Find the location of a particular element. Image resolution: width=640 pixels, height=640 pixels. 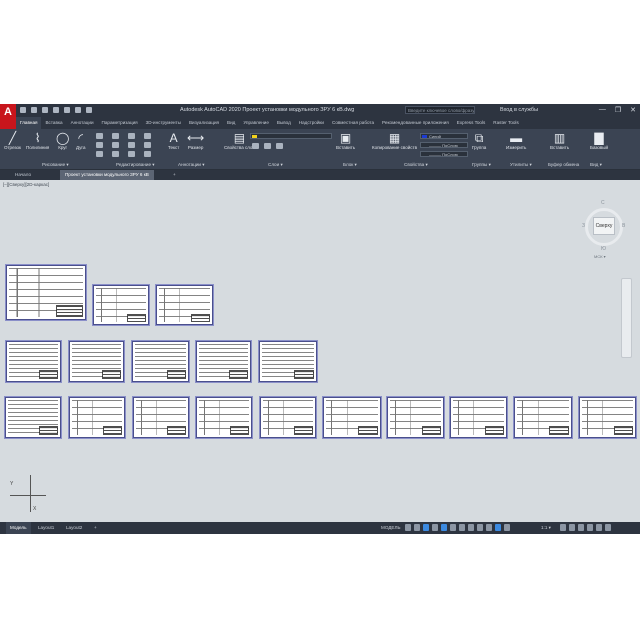

viewcube-east: В is located at coordinates (623, 226).